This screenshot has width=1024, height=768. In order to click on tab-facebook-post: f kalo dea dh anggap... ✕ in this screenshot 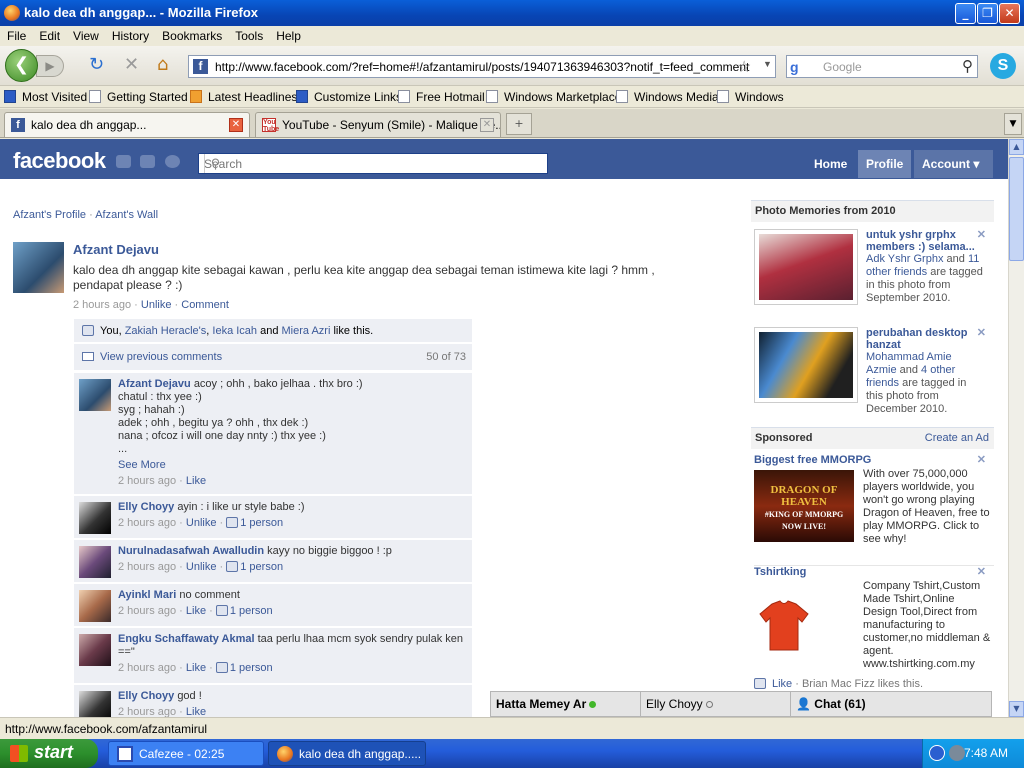, I will do `click(127, 124)`.